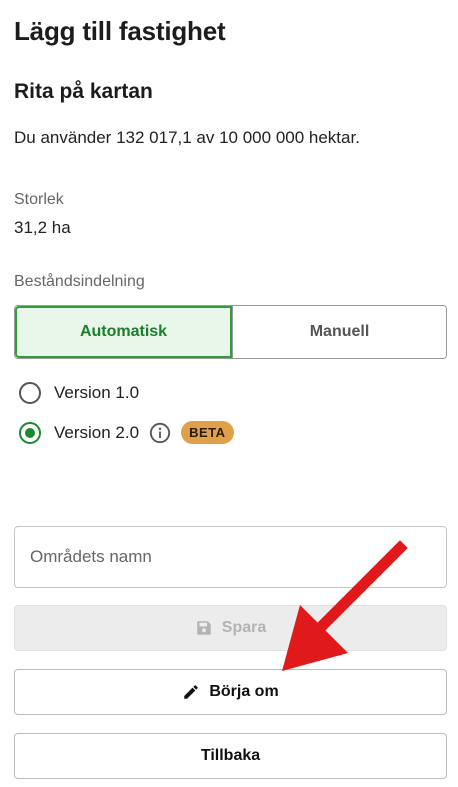  What do you see at coordinates (123, 332) in the screenshot?
I see `automatic-option: Automatisk` at bounding box center [123, 332].